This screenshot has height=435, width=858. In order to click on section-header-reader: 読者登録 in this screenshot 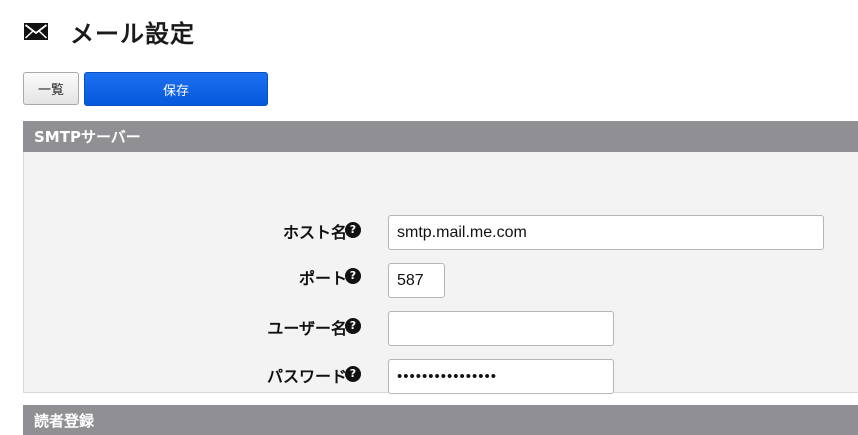, I will do `click(440, 420)`.